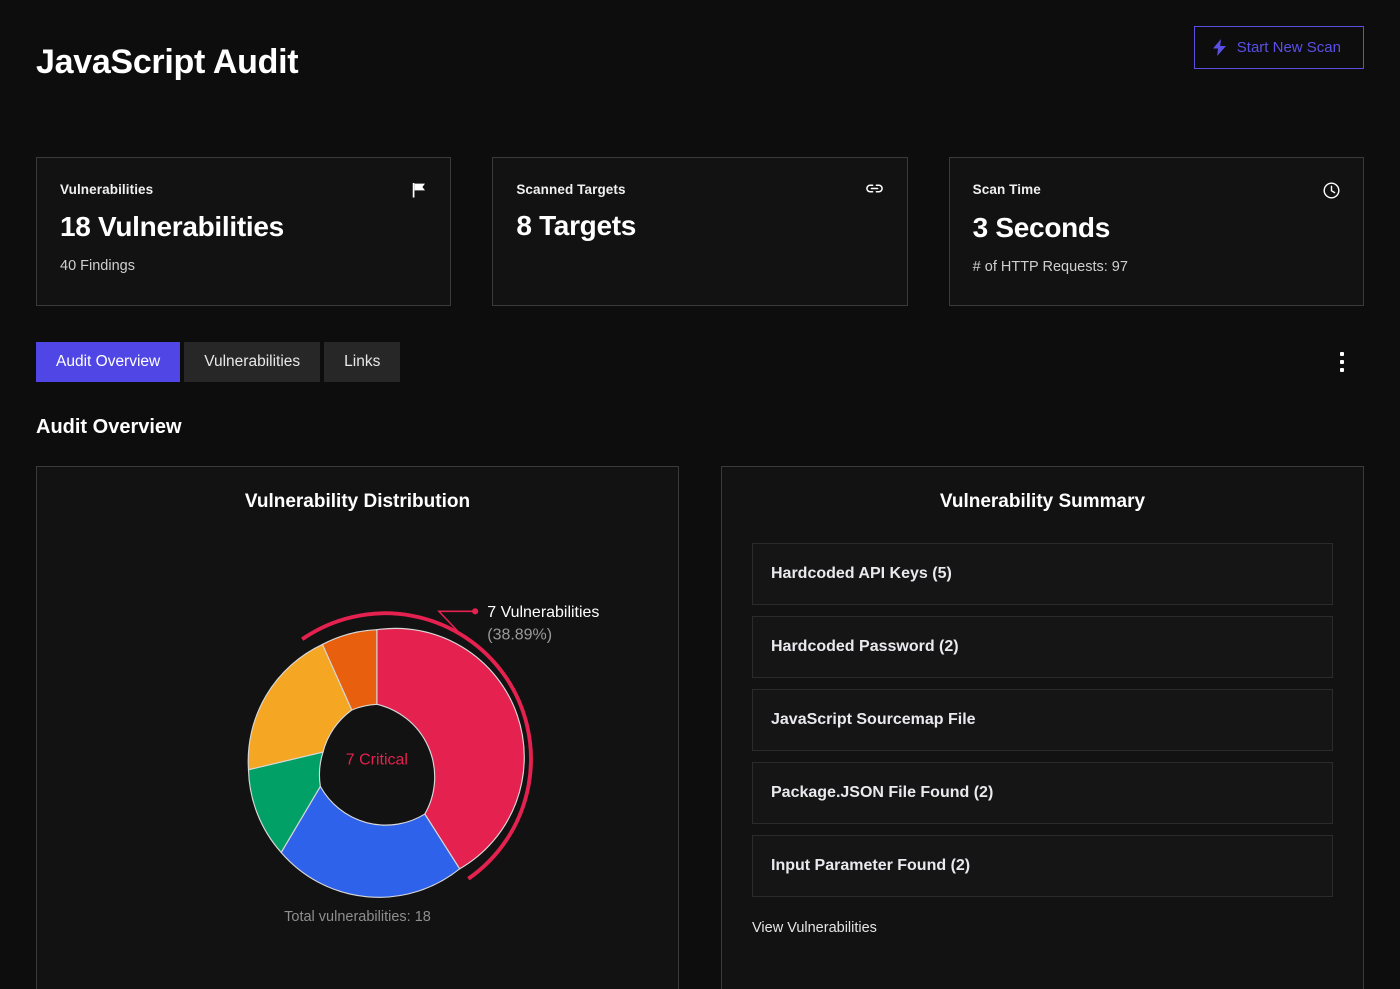  What do you see at coordinates (1042, 865) in the screenshot?
I see `list-item: Input Parameter Found (2)` at bounding box center [1042, 865].